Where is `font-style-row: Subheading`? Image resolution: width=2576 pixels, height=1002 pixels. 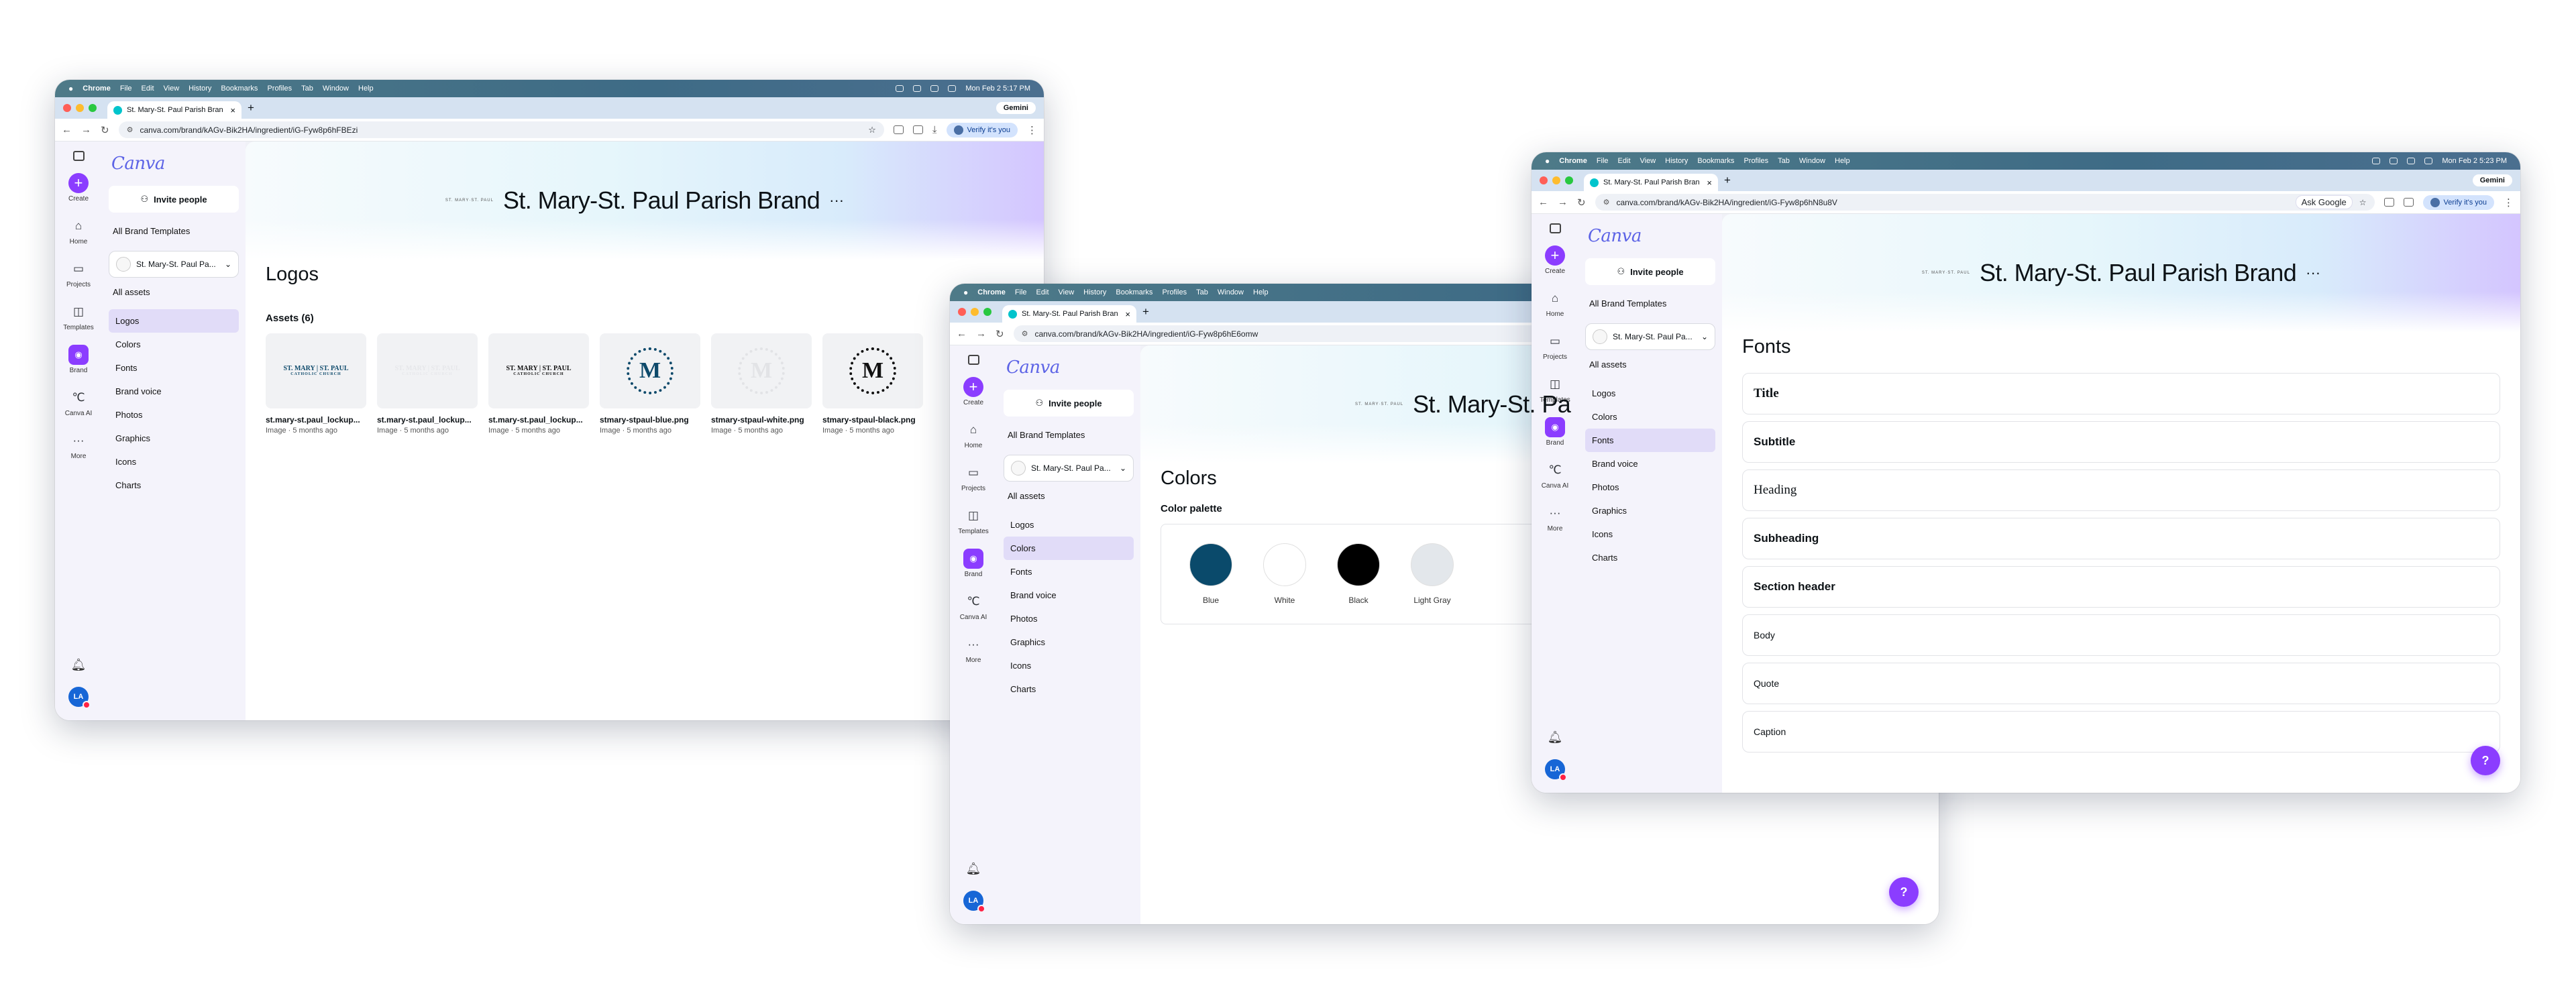
font-style-row: Subheading is located at coordinates (2121, 539).